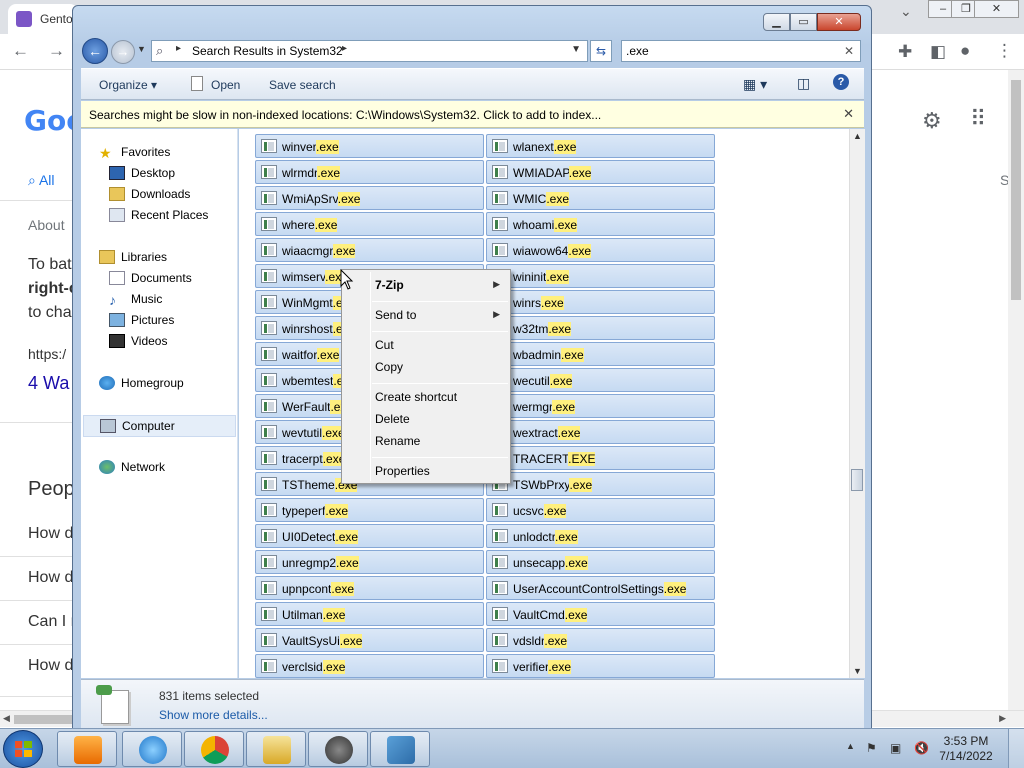 The image size is (1024, 768). What do you see at coordinates (905, 52) in the screenshot?
I see `extensions-icon: ✚` at bounding box center [905, 52].